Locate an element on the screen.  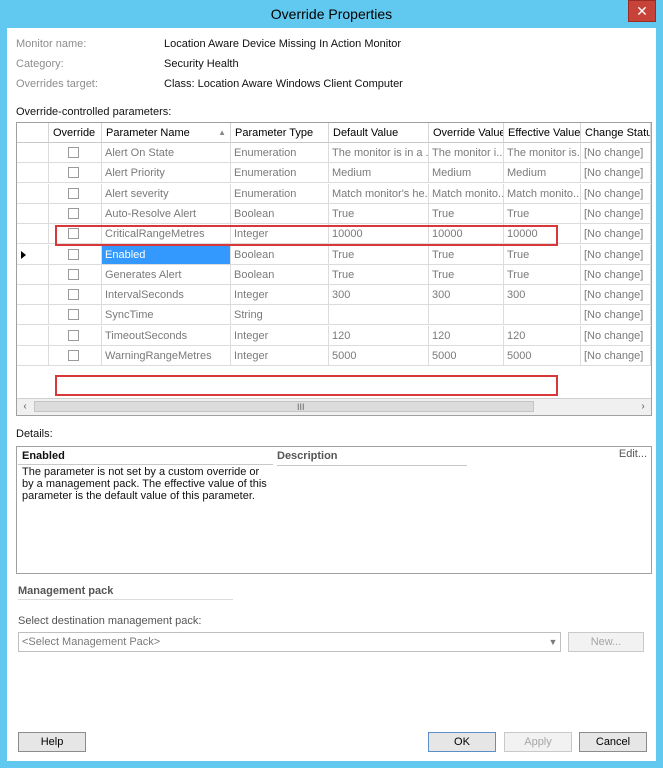
parameter-row-effective: 120 is located at coordinates (542, 335).